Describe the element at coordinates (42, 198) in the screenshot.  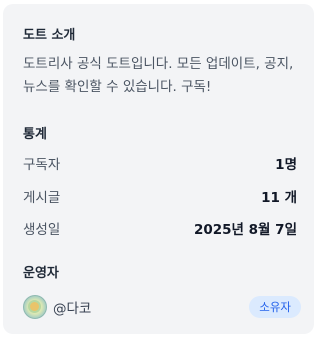
I see `stat-label: 게시글` at that location.